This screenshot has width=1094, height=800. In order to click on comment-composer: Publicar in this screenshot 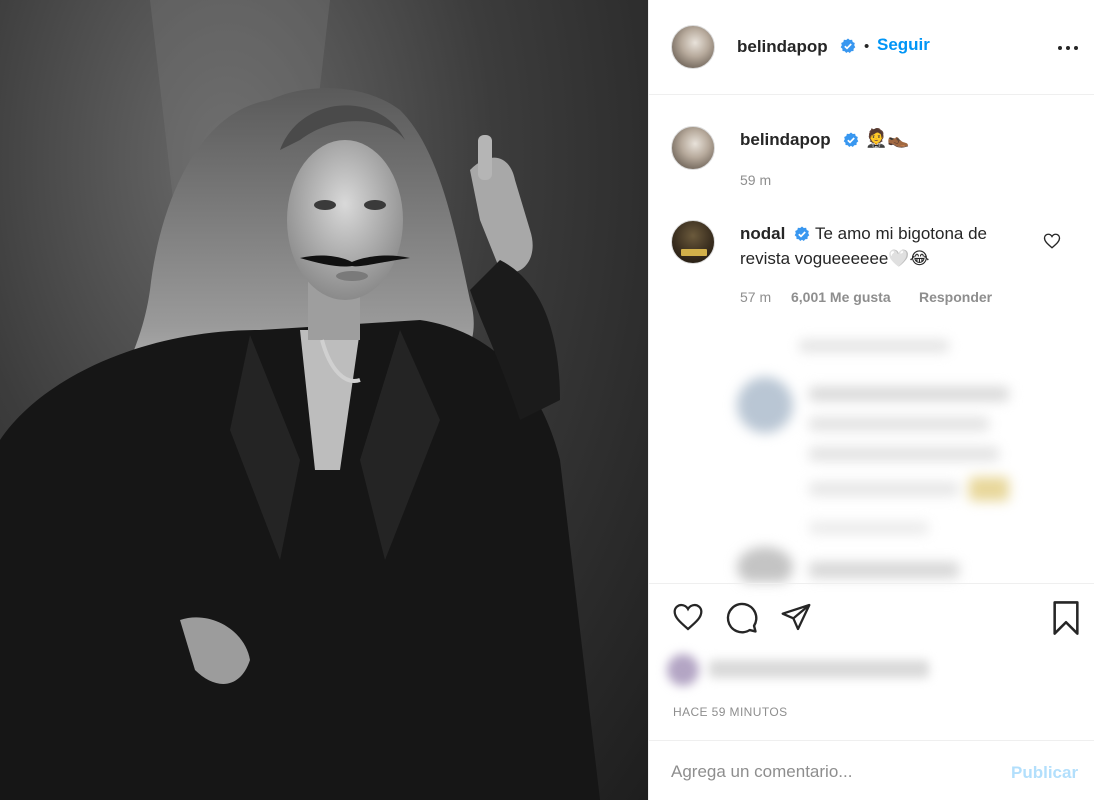, I will do `click(871, 770)`.